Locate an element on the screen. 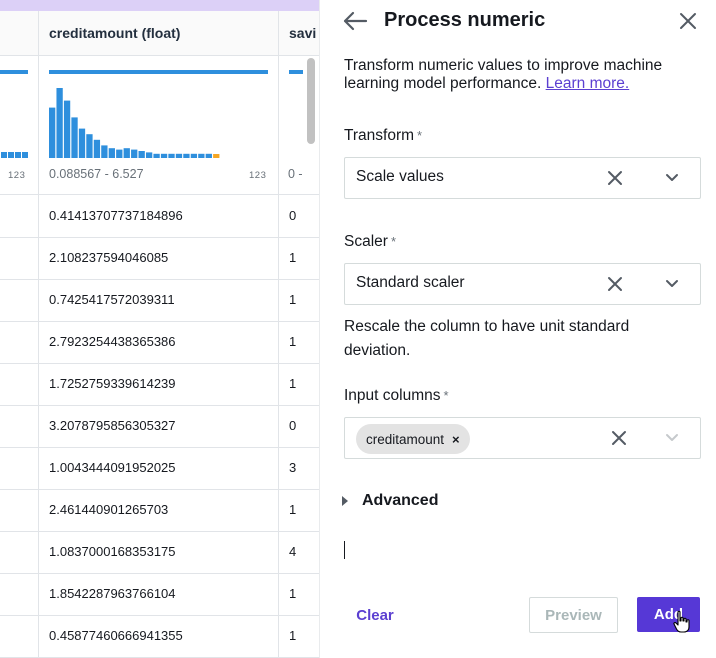  panel-title: Process numeric is located at coordinates (465, 20).